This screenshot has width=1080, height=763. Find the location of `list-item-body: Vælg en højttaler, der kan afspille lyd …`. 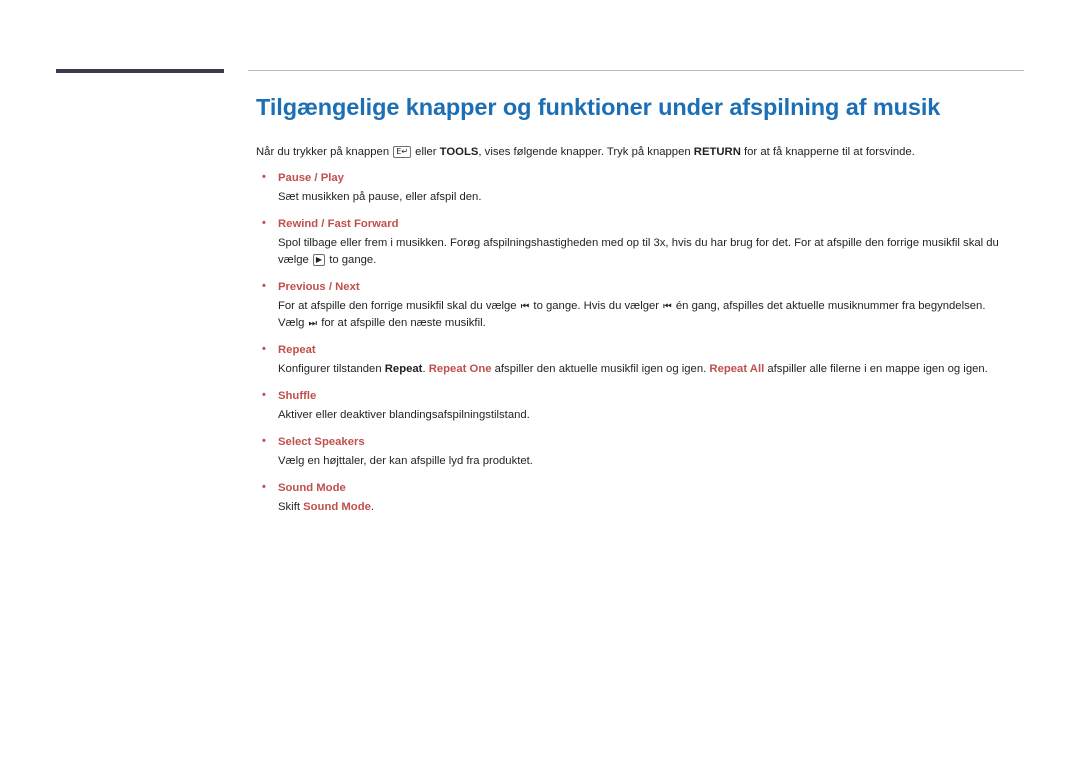

list-item-body: Vælg en højttaler, der kan afspille lyd … is located at coordinates (641, 461).